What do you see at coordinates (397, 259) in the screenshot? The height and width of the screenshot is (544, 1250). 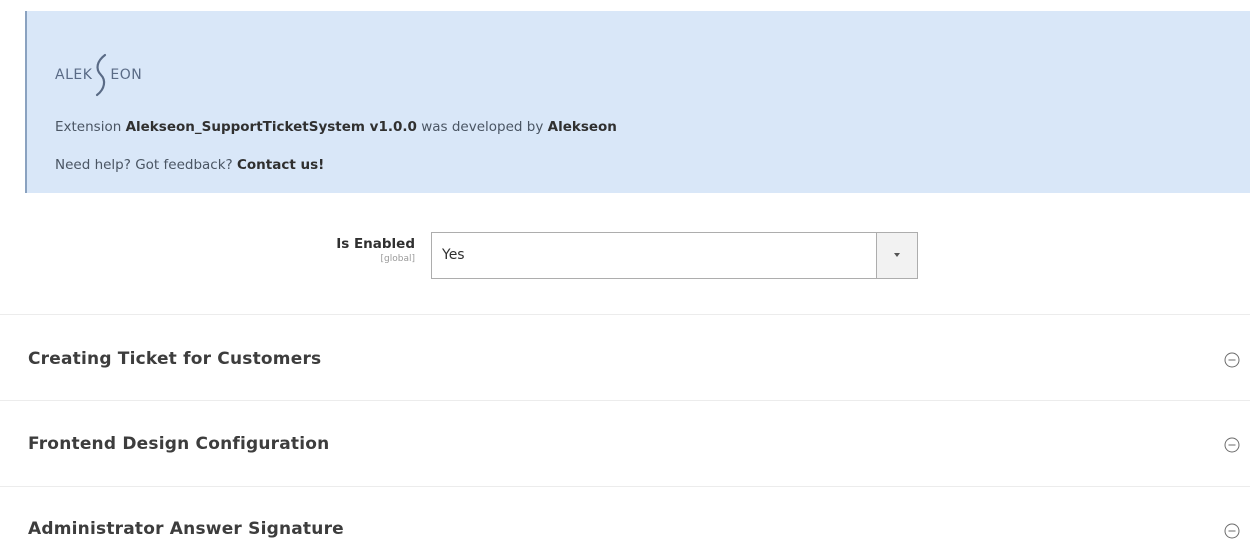 I see `scope-label: [global]` at bounding box center [397, 259].